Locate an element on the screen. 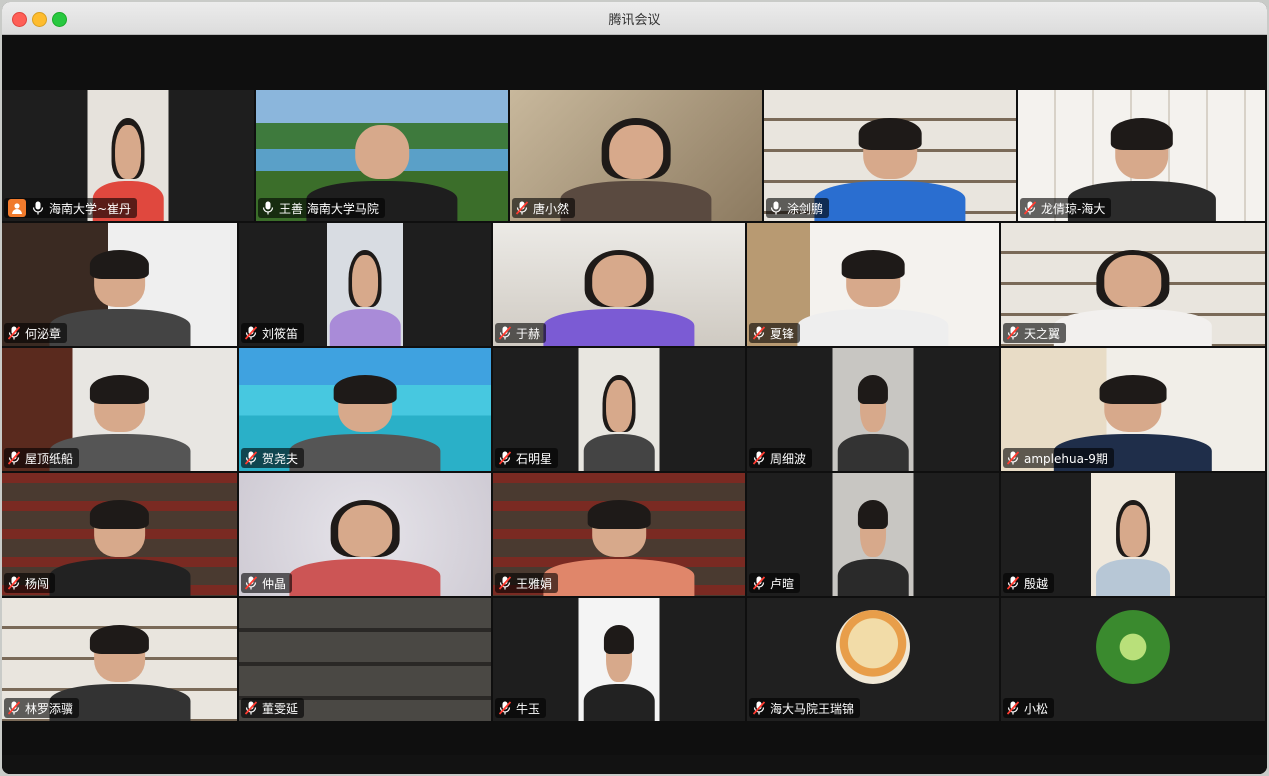  participant-tile: 石明星 is located at coordinates (619, 409).